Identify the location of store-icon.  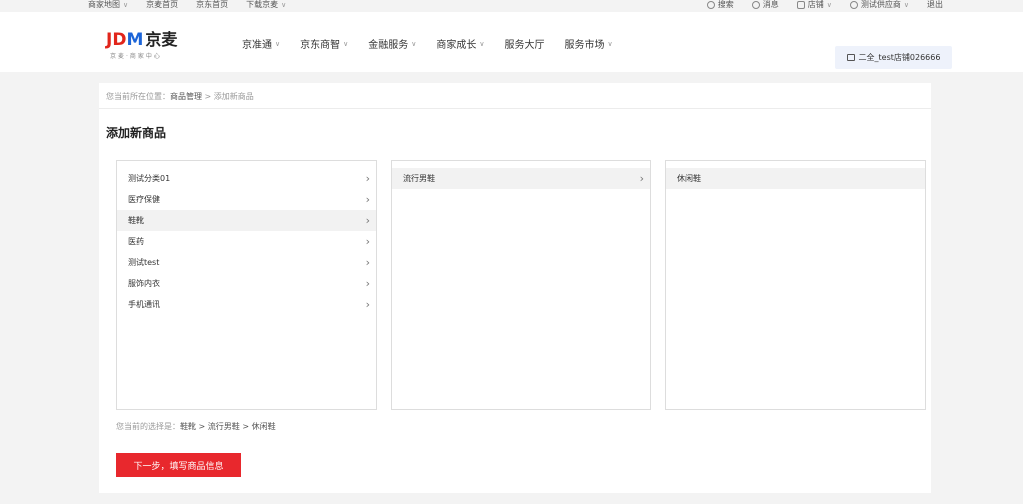
(850, 57).